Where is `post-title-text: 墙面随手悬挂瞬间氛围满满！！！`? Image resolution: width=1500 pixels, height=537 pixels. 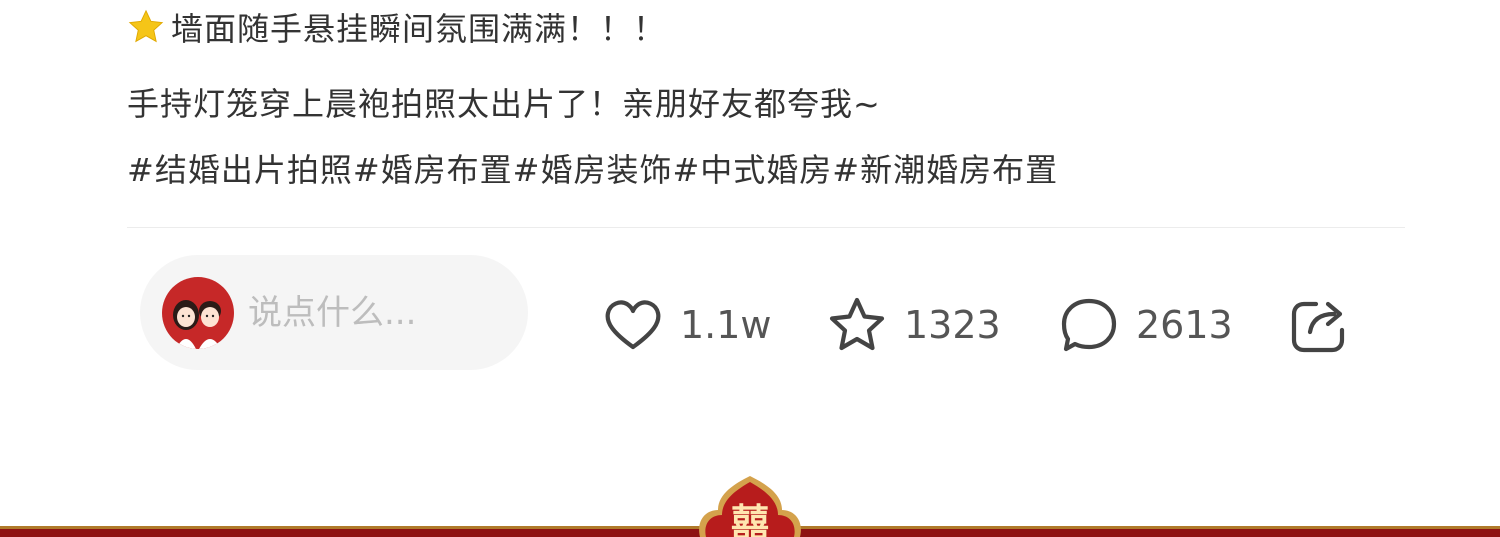 post-title-text: 墙面随手悬挂瞬间氛围满满！！！ is located at coordinates (419, 29).